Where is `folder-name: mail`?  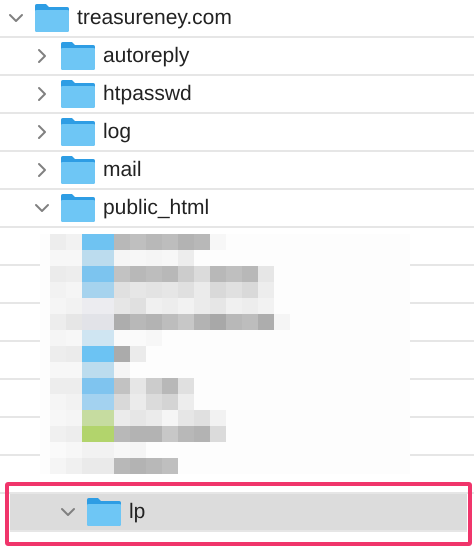 folder-name: mail is located at coordinates (122, 170).